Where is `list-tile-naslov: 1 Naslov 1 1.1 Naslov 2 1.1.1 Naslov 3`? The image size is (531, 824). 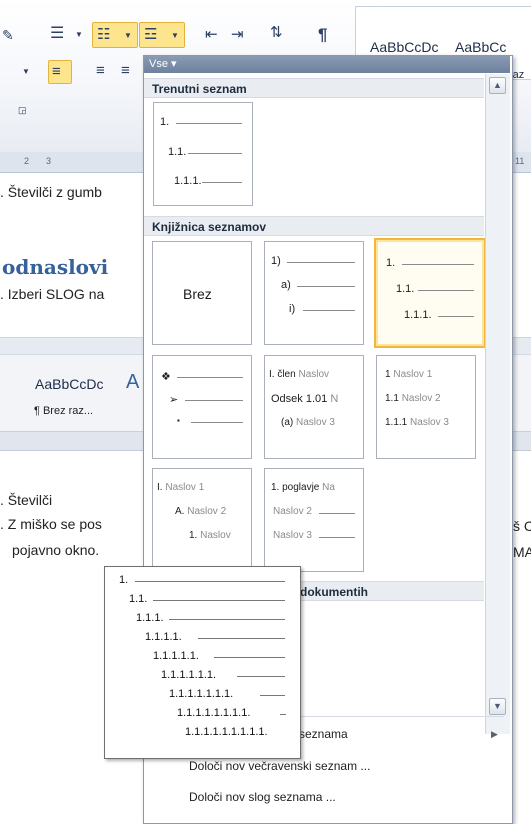 list-tile-naslov: 1 Naslov 1 1.1 Naslov 2 1.1.1 Naslov 3 is located at coordinates (426, 407).